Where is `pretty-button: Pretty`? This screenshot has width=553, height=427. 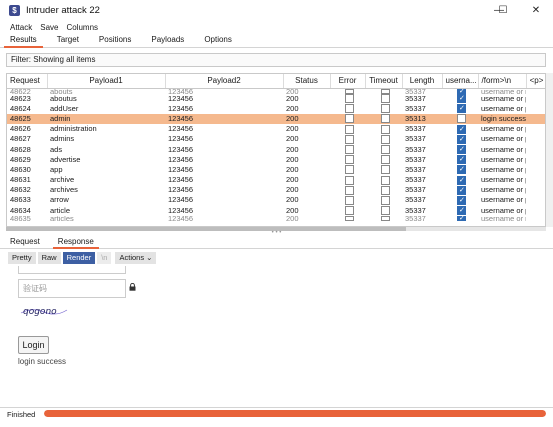
pretty-button: Pretty is located at coordinates (22, 258).